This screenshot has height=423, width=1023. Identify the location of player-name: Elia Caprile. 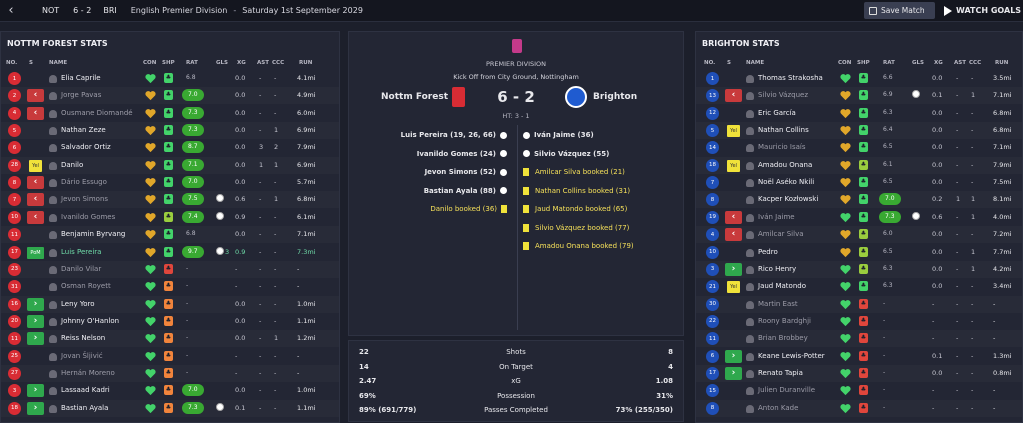
(81, 78).